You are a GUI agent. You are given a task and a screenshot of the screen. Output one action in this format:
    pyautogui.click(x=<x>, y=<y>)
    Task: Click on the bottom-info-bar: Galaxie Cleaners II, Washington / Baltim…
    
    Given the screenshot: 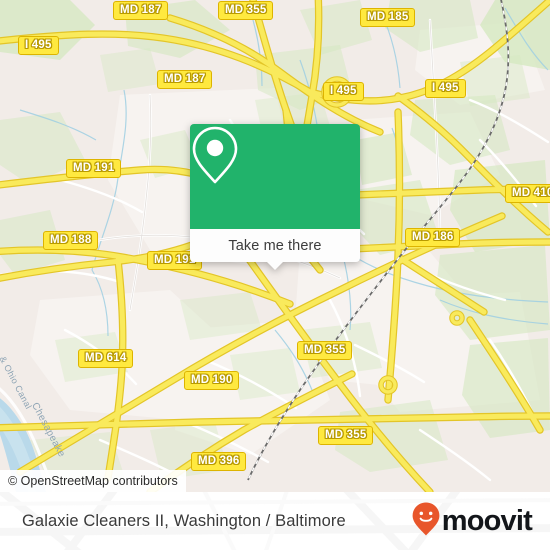 What is the action you would take?
    pyautogui.click(x=275, y=521)
    